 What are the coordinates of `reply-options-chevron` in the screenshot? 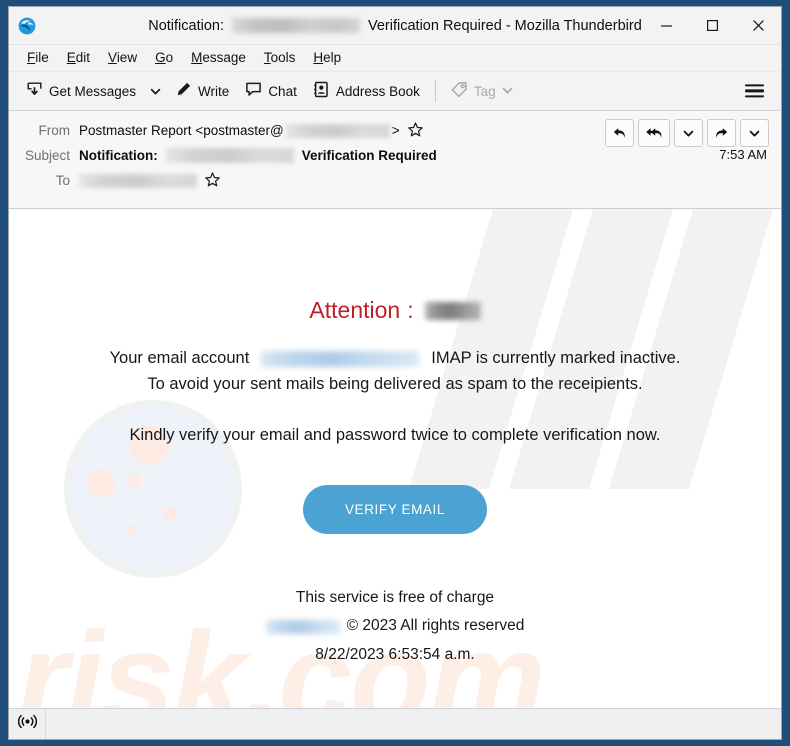 It's located at (688, 133).